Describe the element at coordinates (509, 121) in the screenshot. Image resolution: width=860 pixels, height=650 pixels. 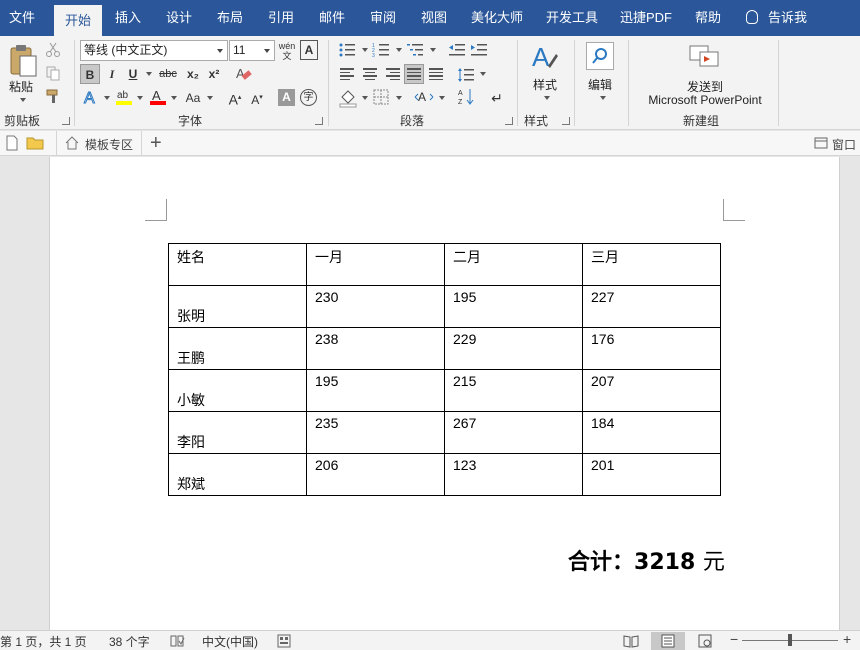
I see `paragraph-launcher-icon` at that location.